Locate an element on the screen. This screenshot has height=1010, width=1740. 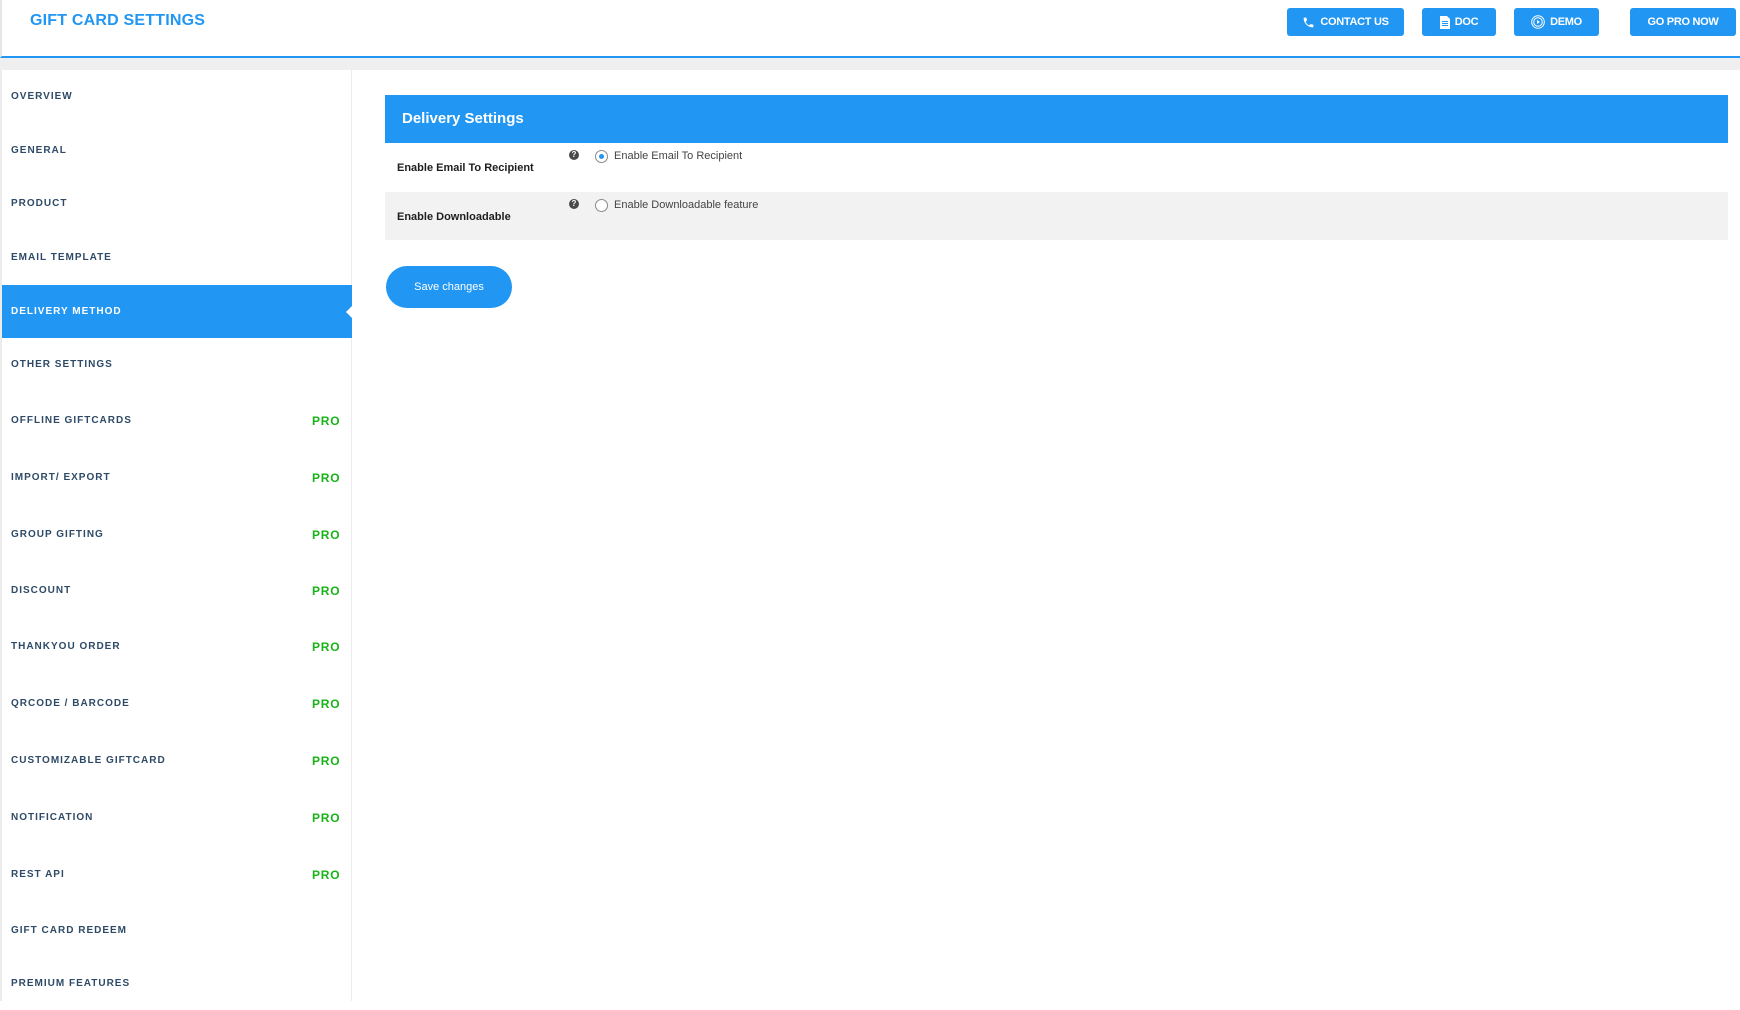
doc-button: DOC is located at coordinates (1459, 22).